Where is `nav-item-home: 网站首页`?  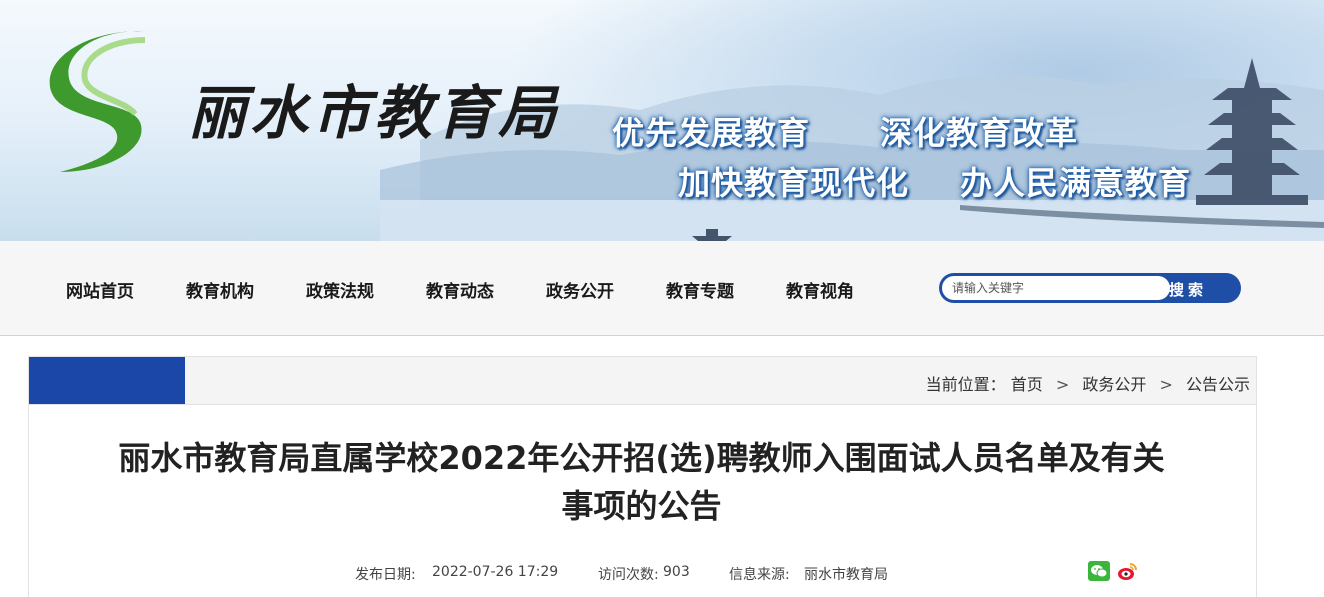
nav-item-home: 网站首页 is located at coordinates (100, 289).